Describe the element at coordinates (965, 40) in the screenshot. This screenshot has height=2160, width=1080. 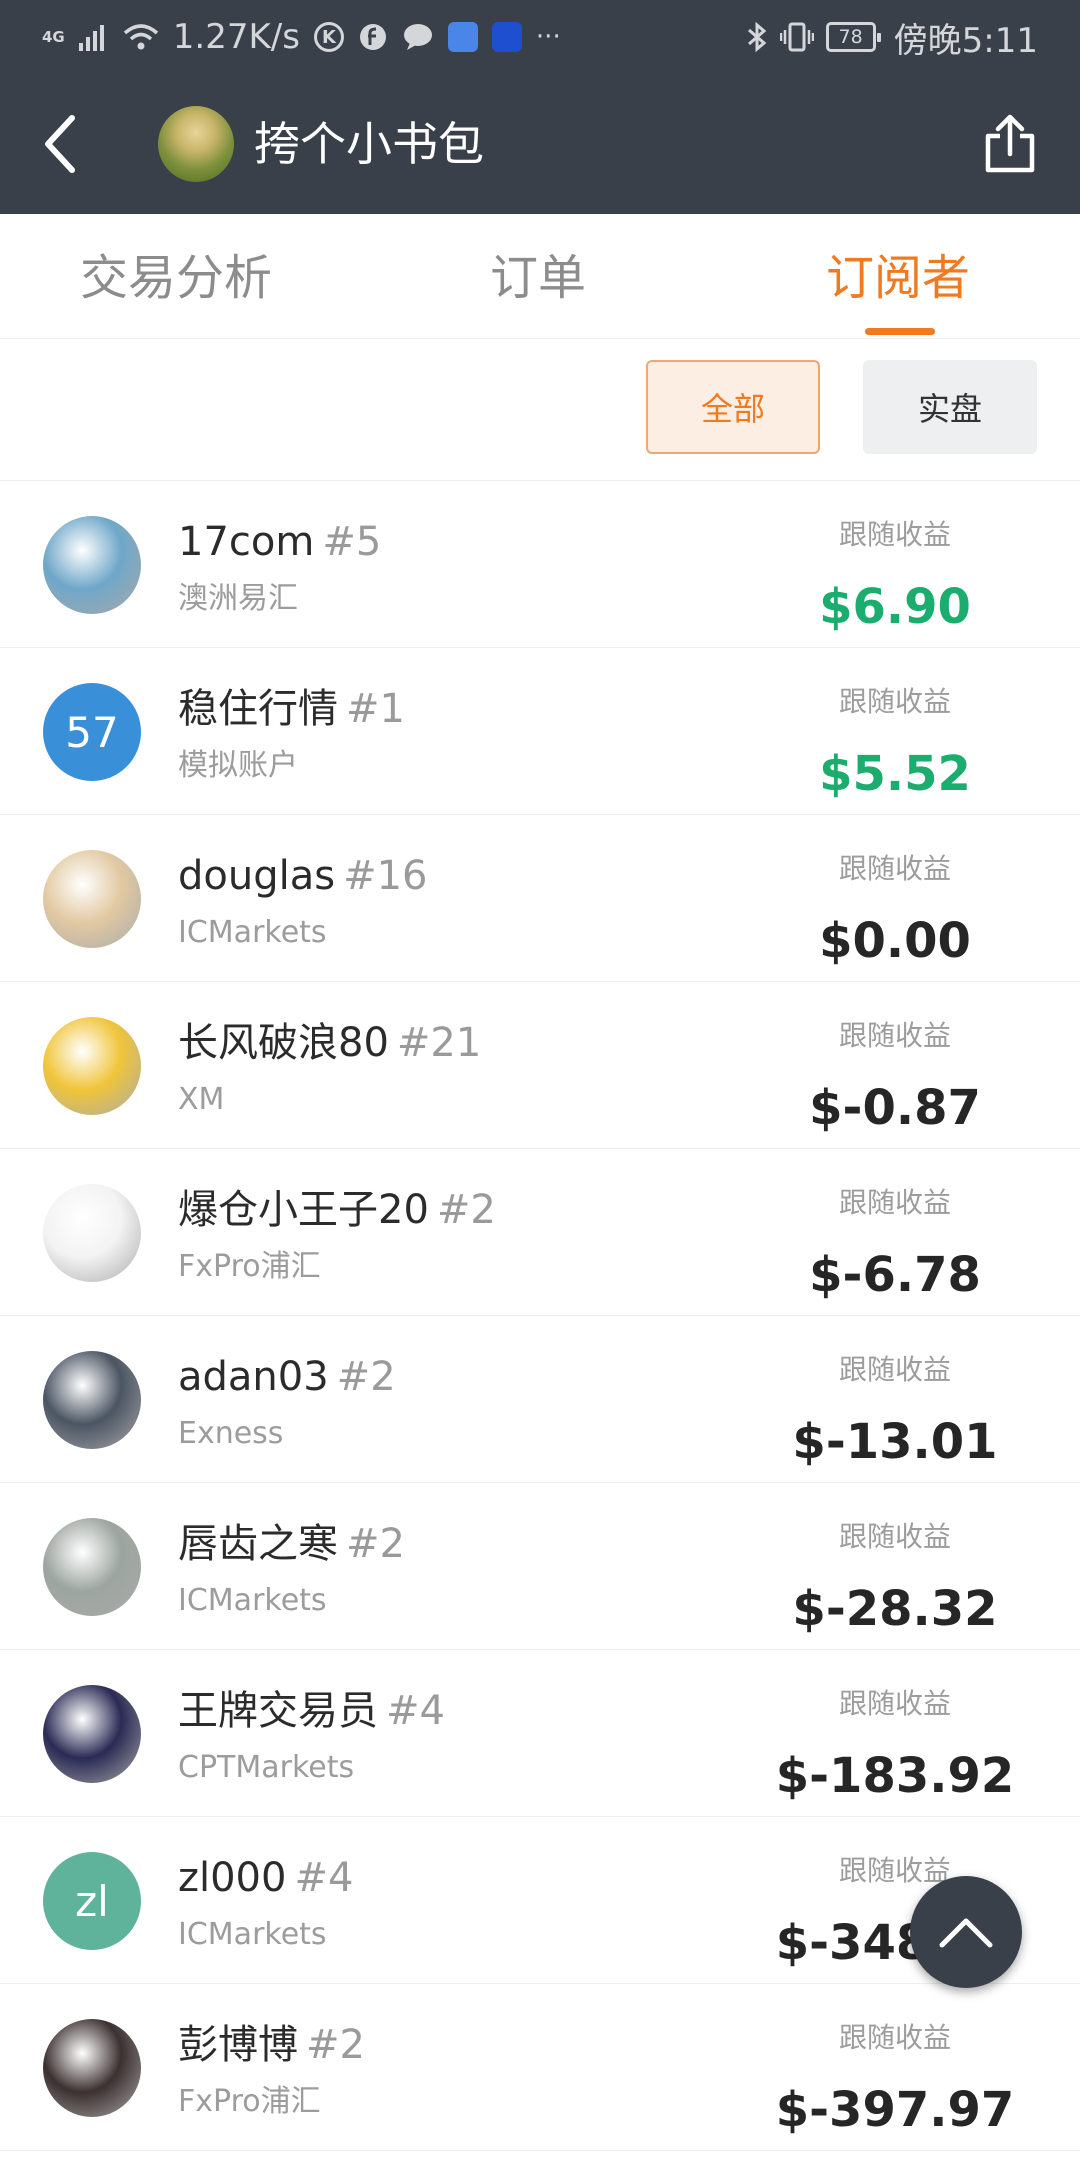
I see `clock: 傍晚5:11` at that location.